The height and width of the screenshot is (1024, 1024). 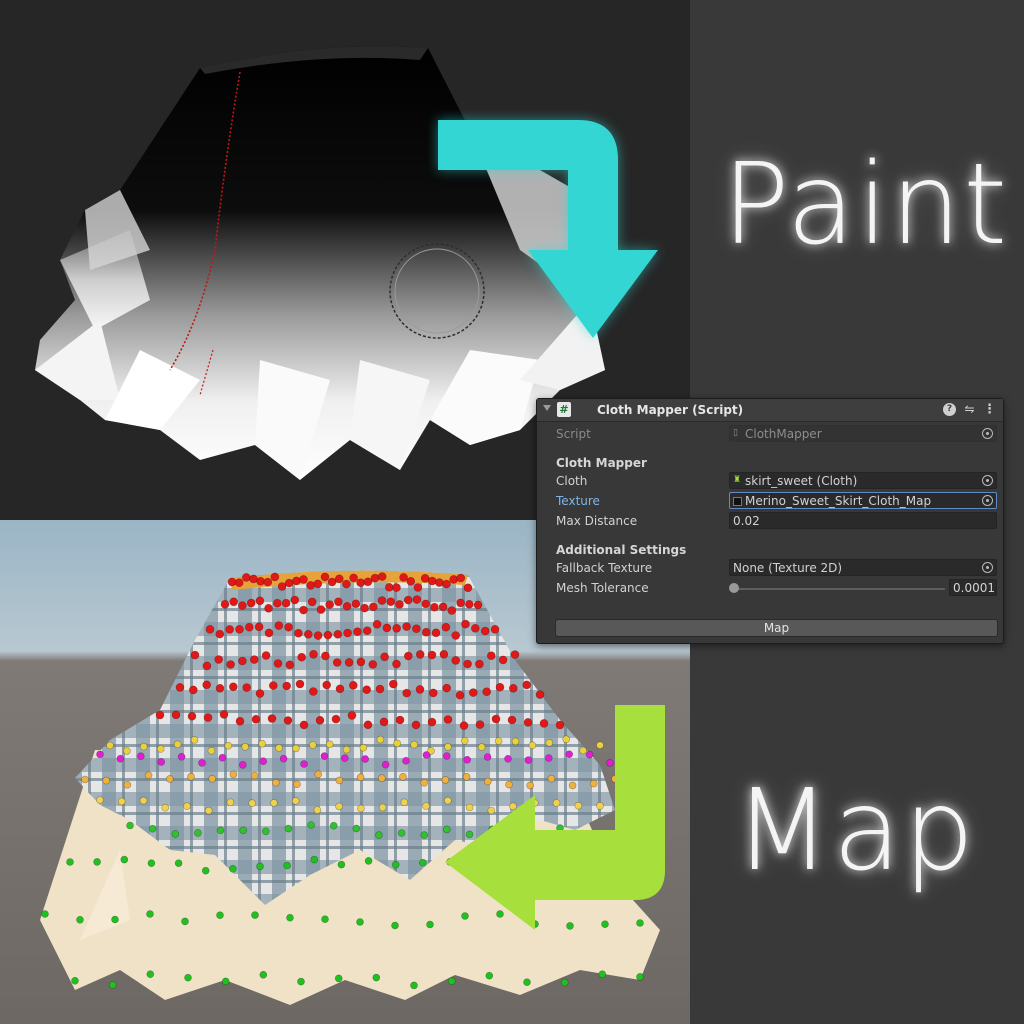 What do you see at coordinates (770, 410) in the screenshot?
I see `inspector-header: # Cloth Mapper (Script) ? ⇋ ⋮` at bounding box center [770, 410].